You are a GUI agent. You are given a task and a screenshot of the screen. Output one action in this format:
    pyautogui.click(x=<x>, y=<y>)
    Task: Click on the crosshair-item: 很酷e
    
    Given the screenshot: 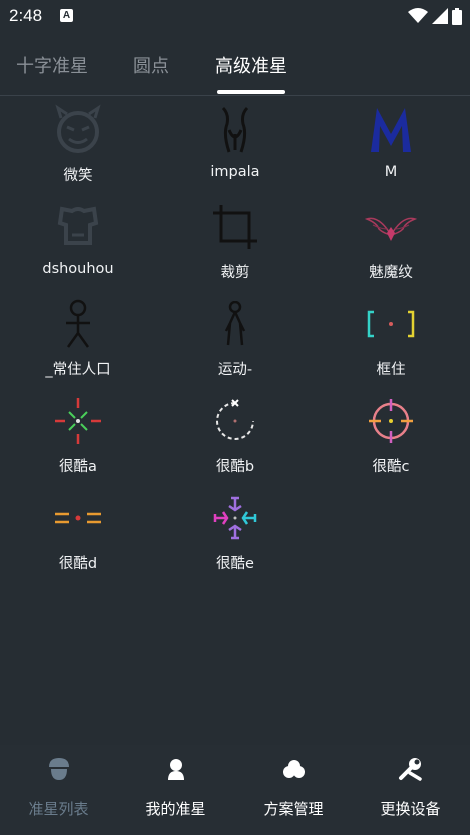 What is the action you would take?
    pyautogui.click(x=235, y=533)
    